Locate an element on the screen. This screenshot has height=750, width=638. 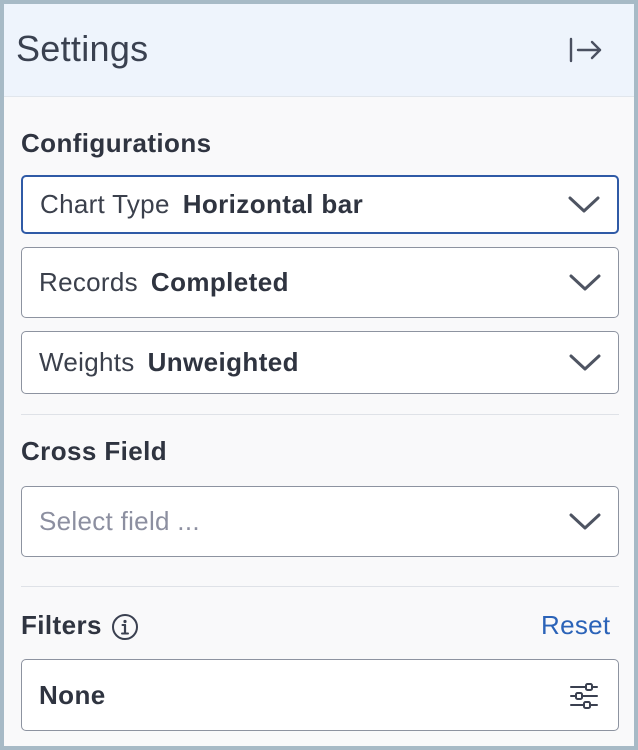
chart-type-select: Chart Type Horizontal bar is located at coordinates (320, 204).